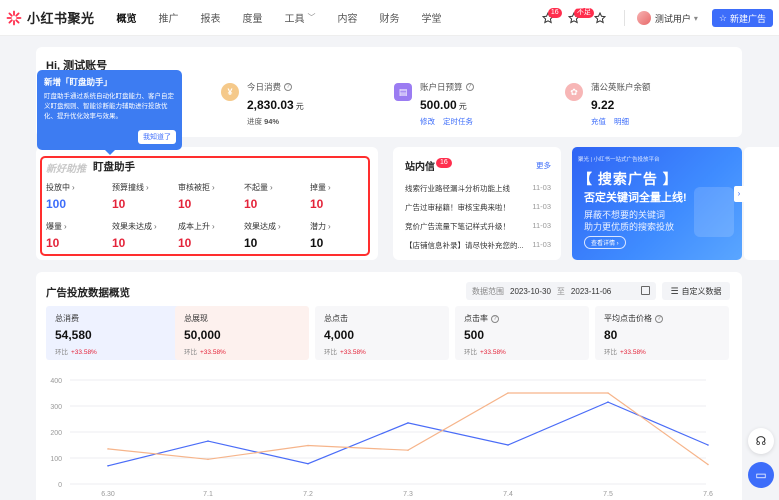 The width and height of the screenshot is (779, 500). Describe the element at coordinates (169, 17) in the screenshot. I see `nav-item-promotion: 推广` at that location.